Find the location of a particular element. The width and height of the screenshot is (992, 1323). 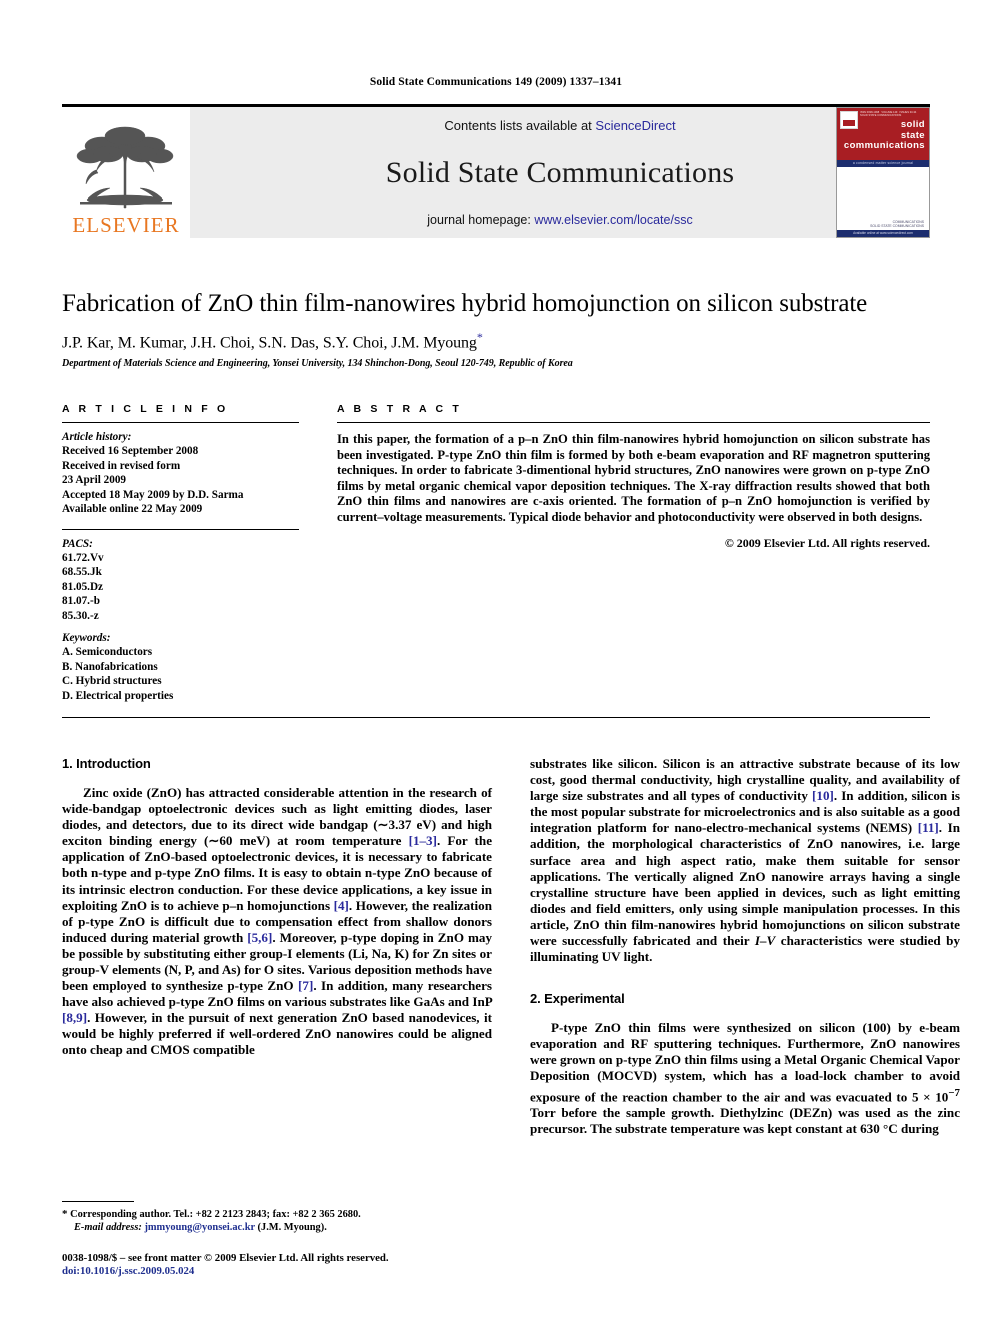

citation-10: [10] is located at coordinates (823, 795).